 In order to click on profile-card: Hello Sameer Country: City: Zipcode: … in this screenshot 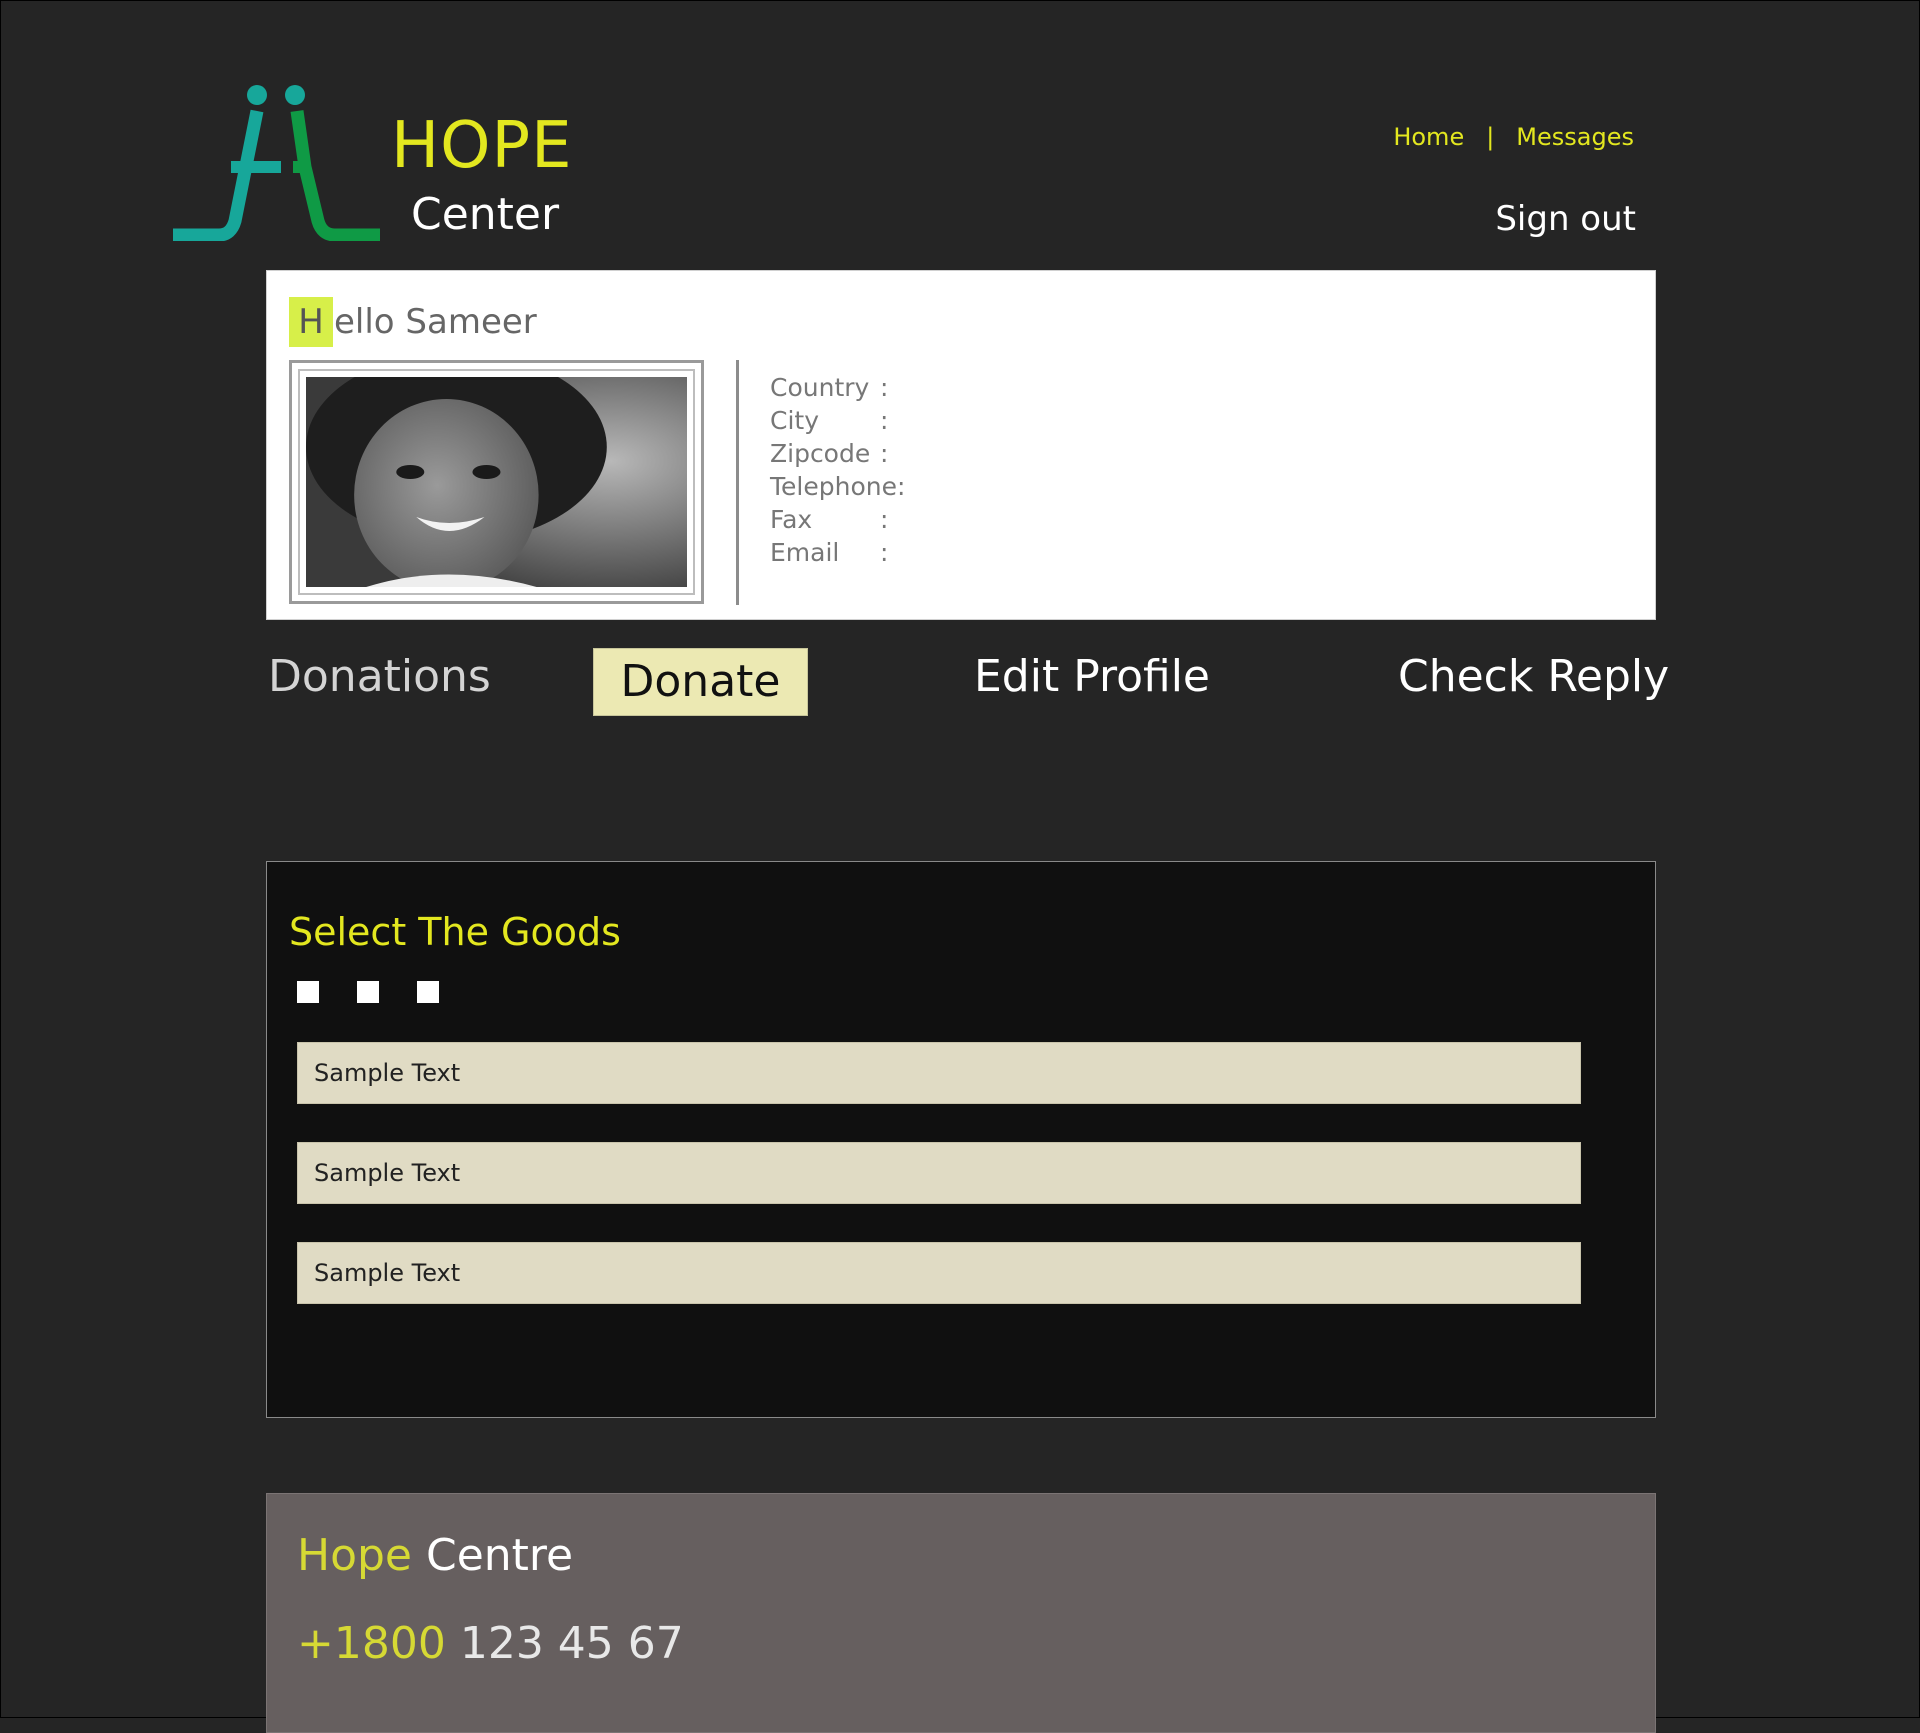, I will do `click(961, 445)`.